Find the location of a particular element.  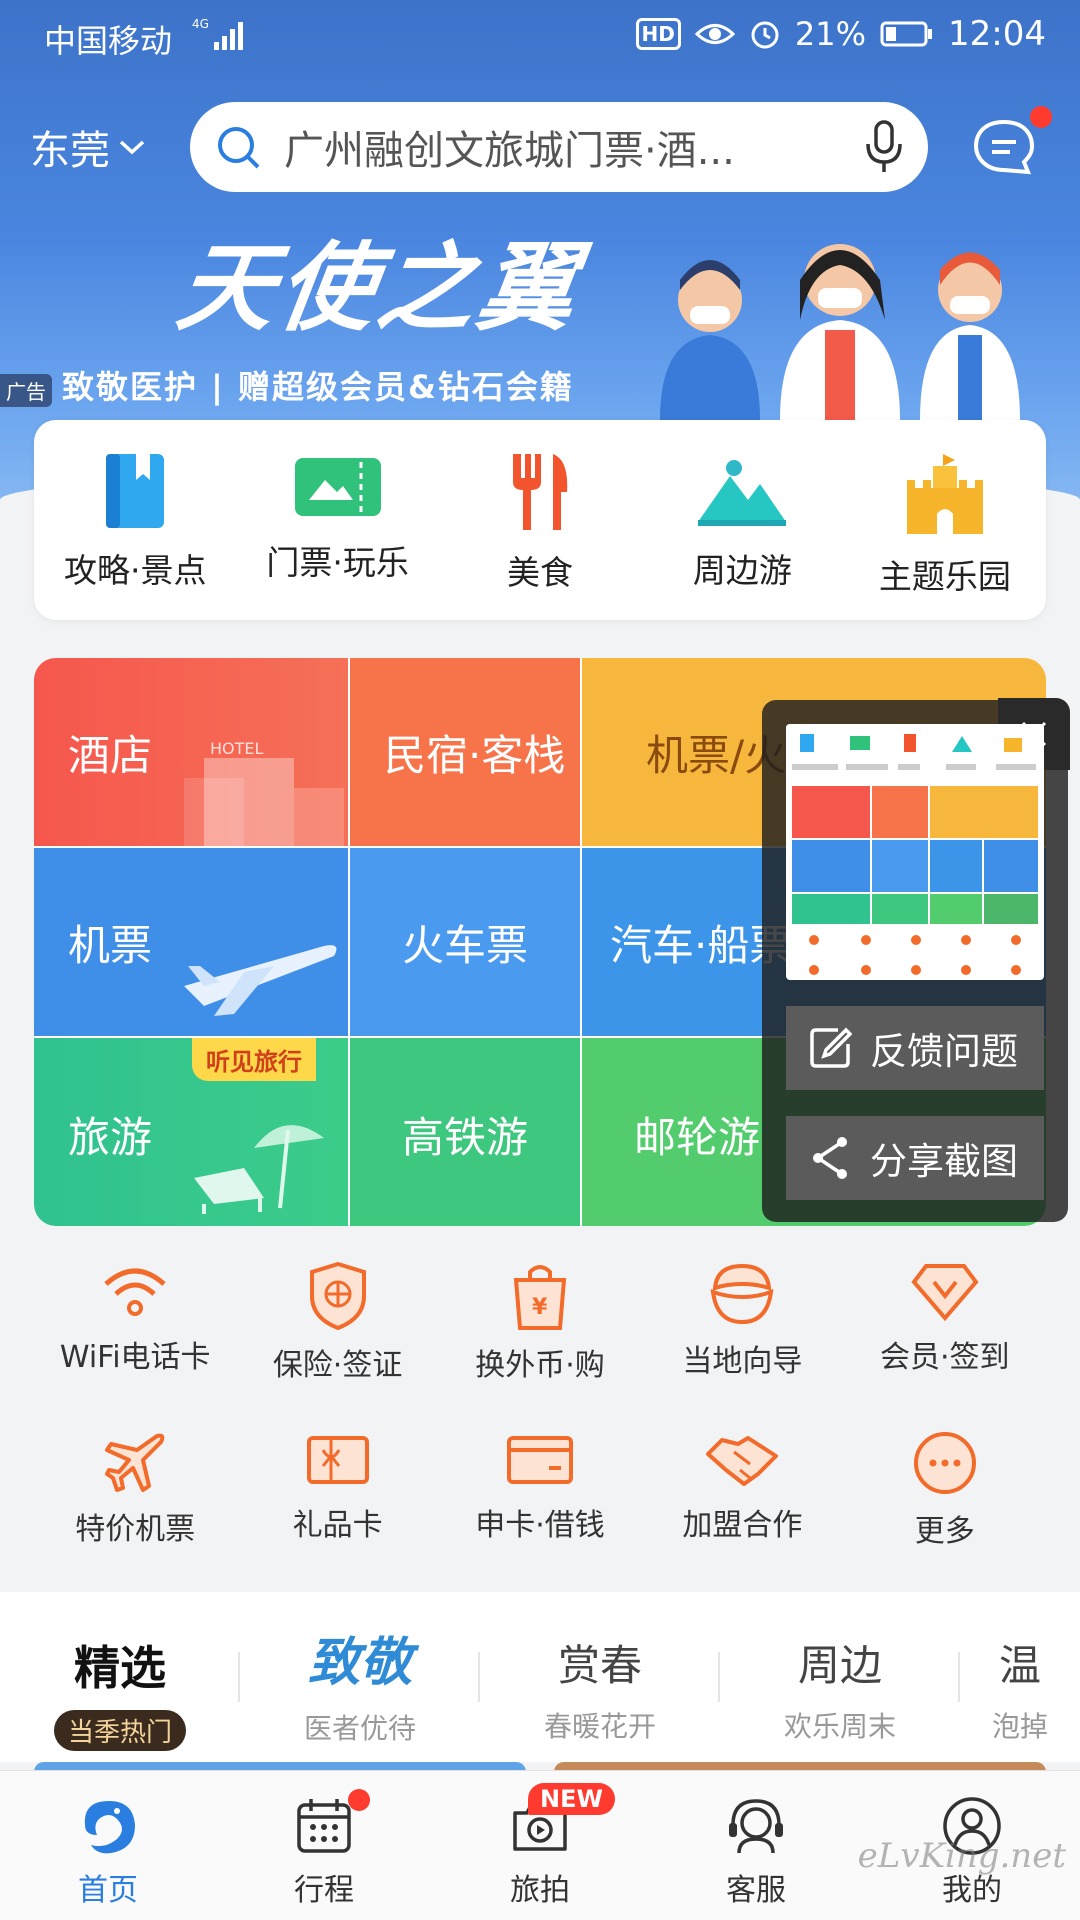

nav-home: 首页 is located at coordinates (108, 1845).